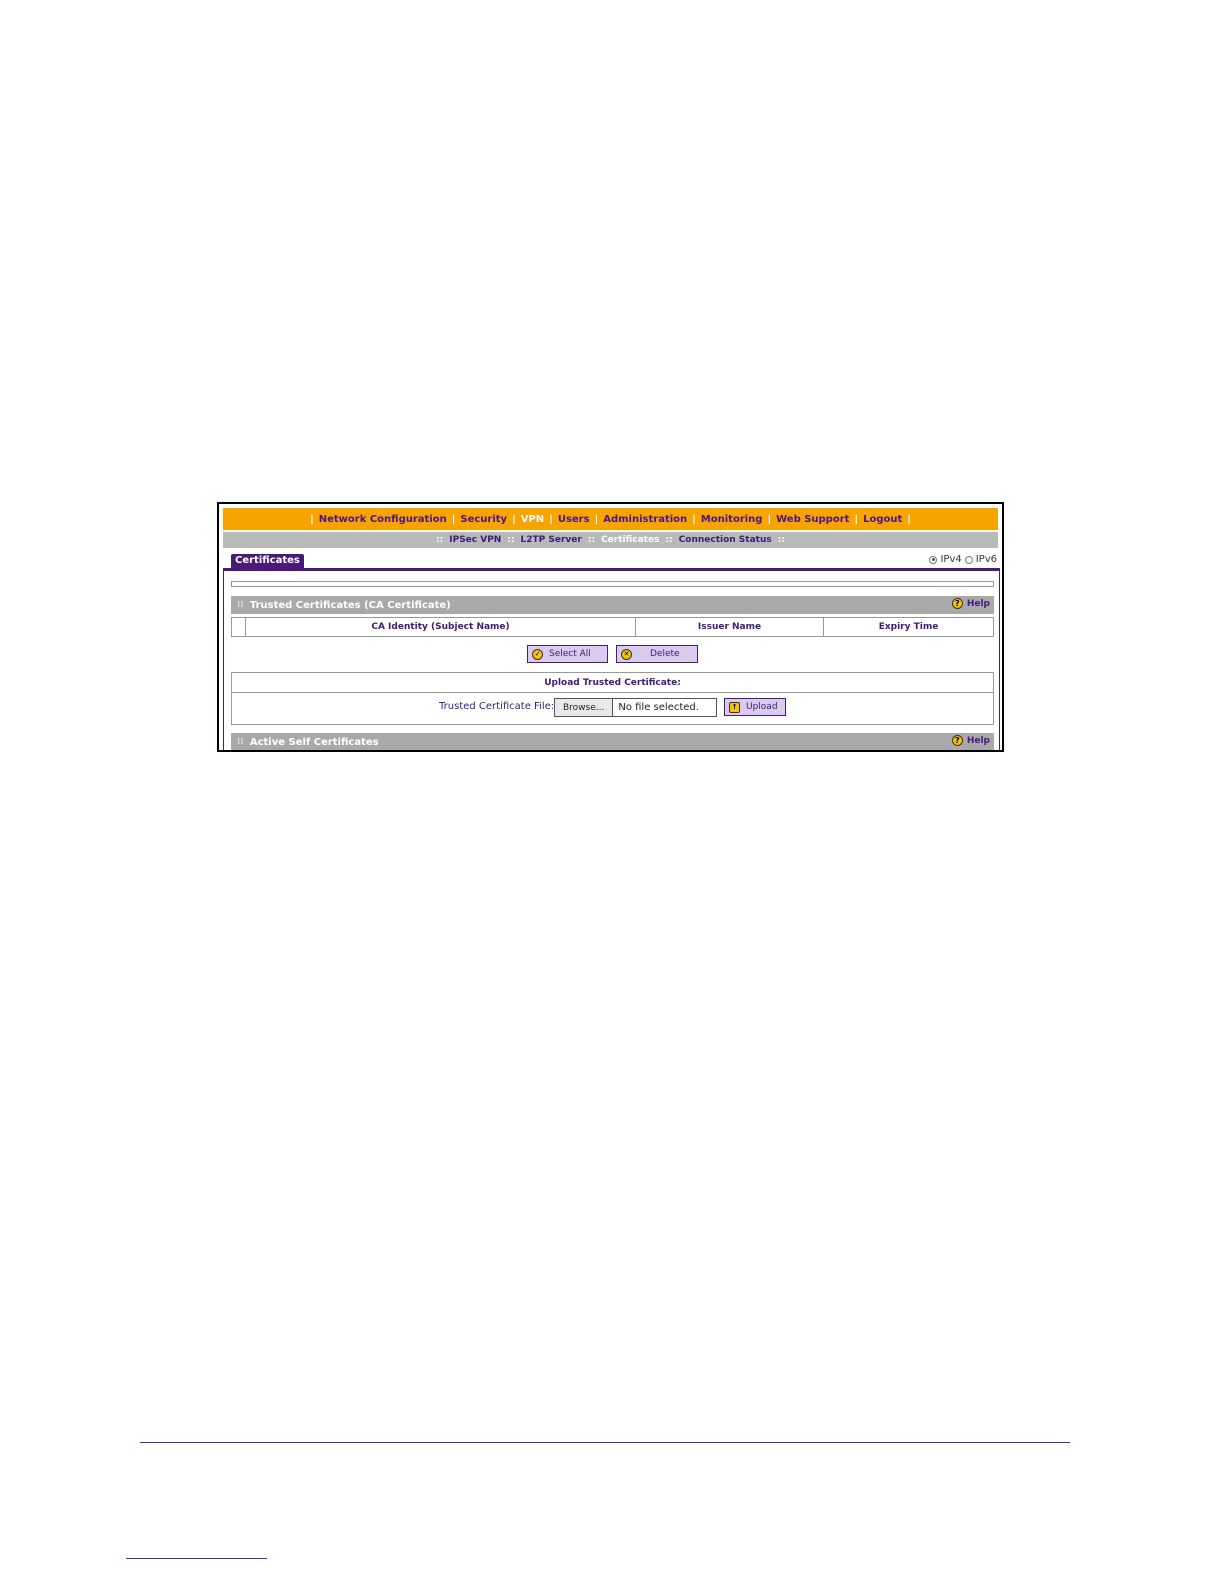 The image size is (1224, 1584). What do you see at coordinates (963, 559) in the screenshot?
I see `ip-version-selector: IPv4 IPv6` at bounding box center [963, 559].